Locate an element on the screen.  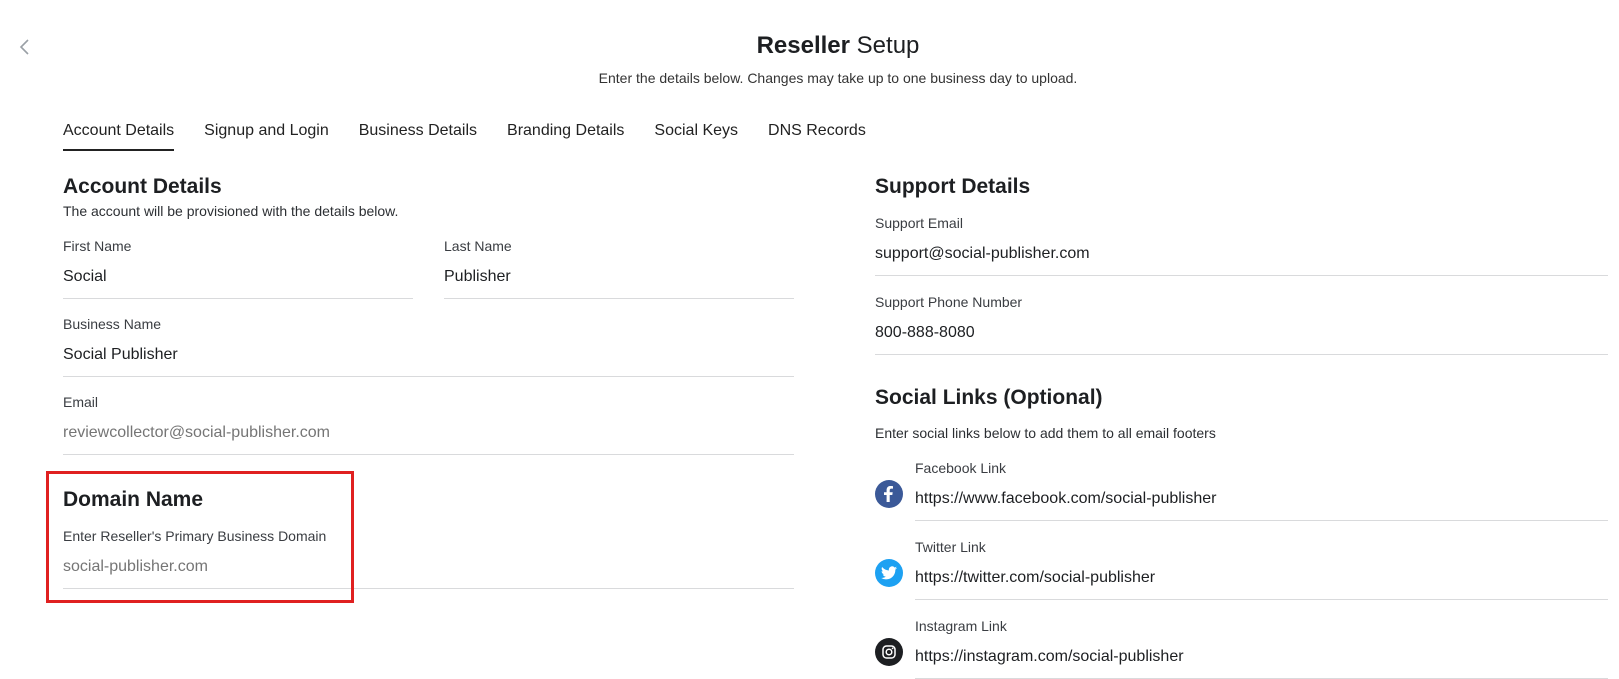
support-details-heading: Support Details is located at coordinates (953, 186).